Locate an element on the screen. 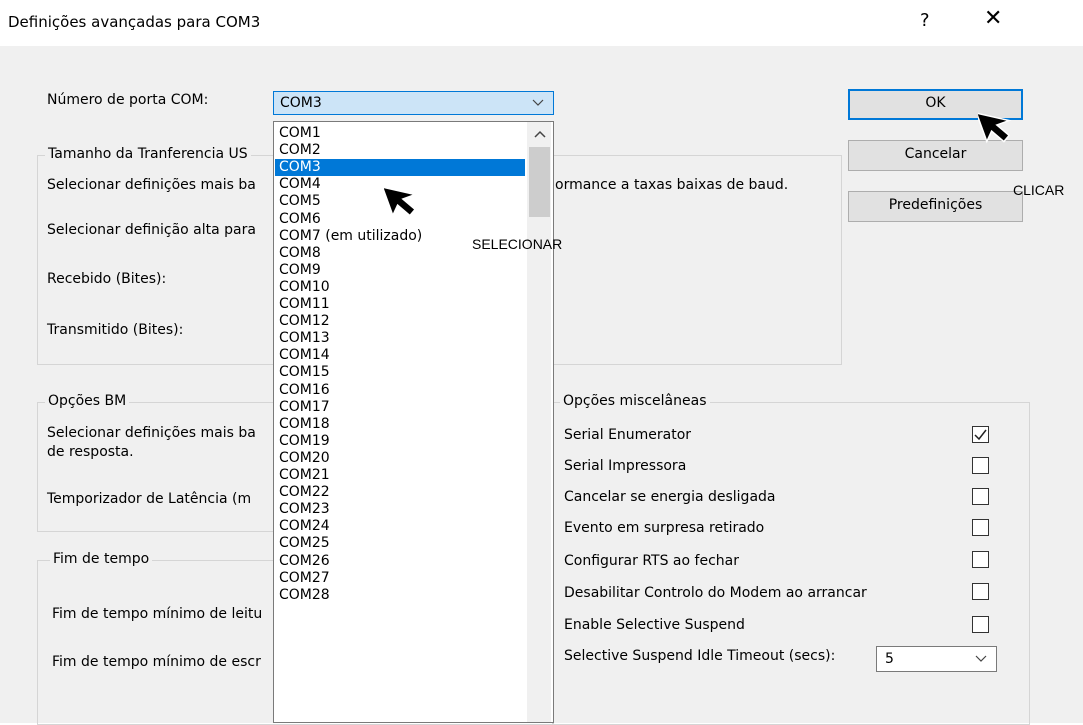 The image size is (1083, 725). dropdown-option: COM20 is located at coordinates (400, 458).